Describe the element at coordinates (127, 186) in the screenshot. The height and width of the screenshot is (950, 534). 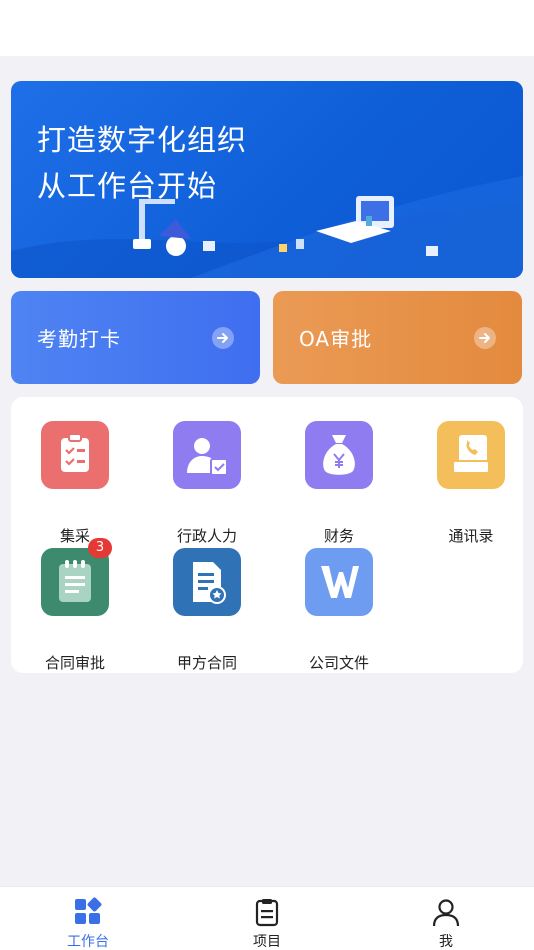
I see `banner-line-2: 从工作台开始` at that location.